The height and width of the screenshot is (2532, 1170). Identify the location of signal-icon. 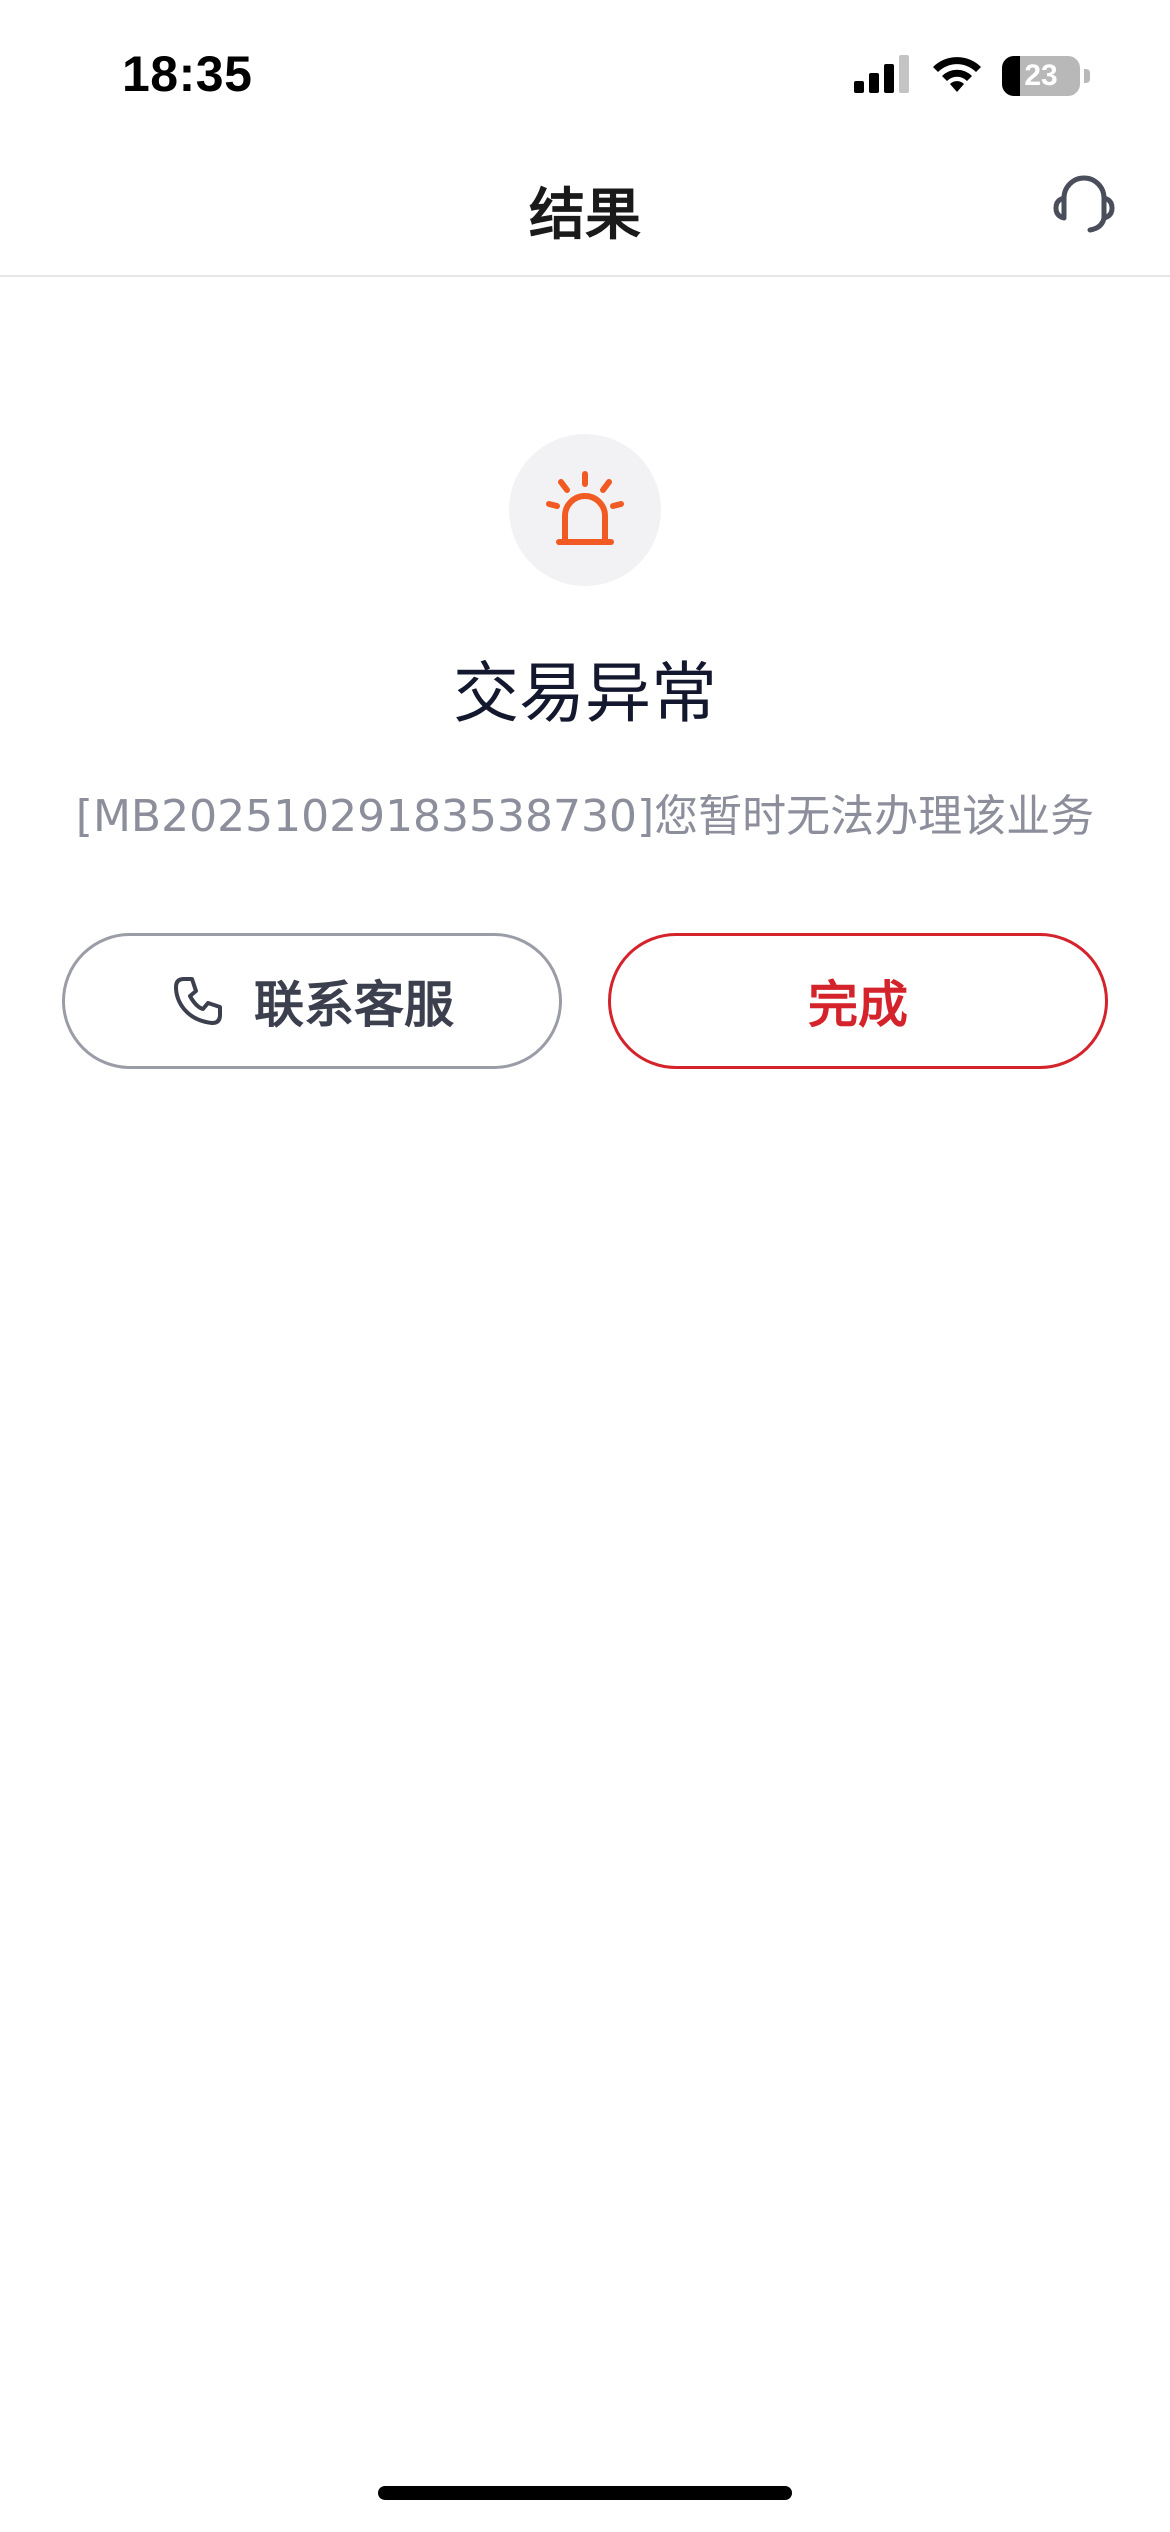
(883, 76).